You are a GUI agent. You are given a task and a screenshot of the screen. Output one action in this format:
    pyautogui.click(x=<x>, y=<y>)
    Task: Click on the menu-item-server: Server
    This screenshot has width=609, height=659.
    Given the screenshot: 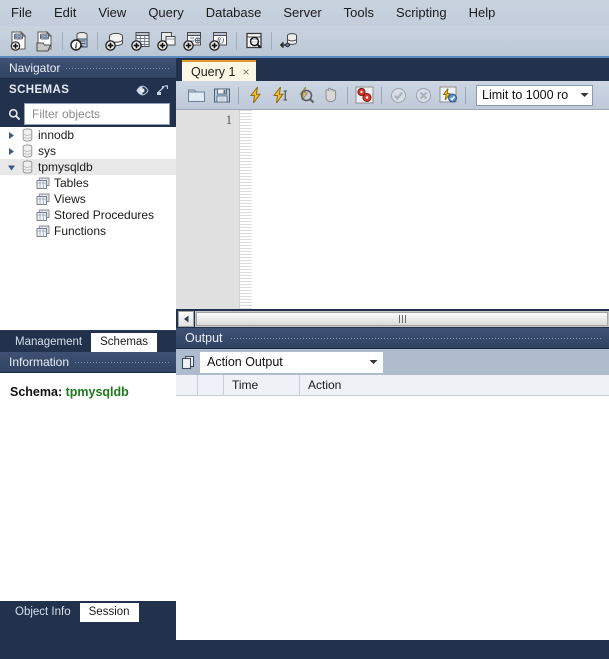 What is the action you would take?
    pyautogui.click(x=302, y=13)
    